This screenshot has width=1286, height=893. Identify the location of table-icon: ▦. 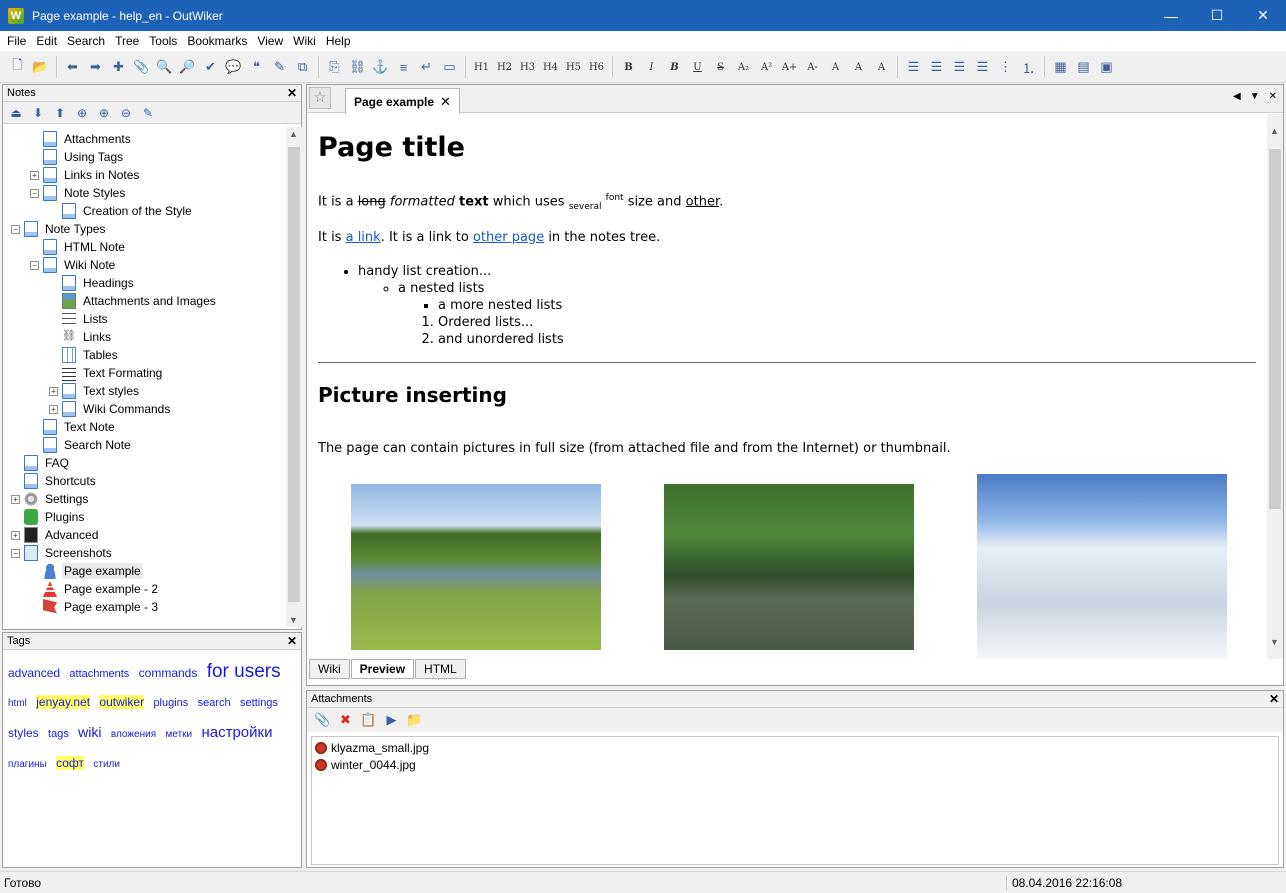
(1060, 67).